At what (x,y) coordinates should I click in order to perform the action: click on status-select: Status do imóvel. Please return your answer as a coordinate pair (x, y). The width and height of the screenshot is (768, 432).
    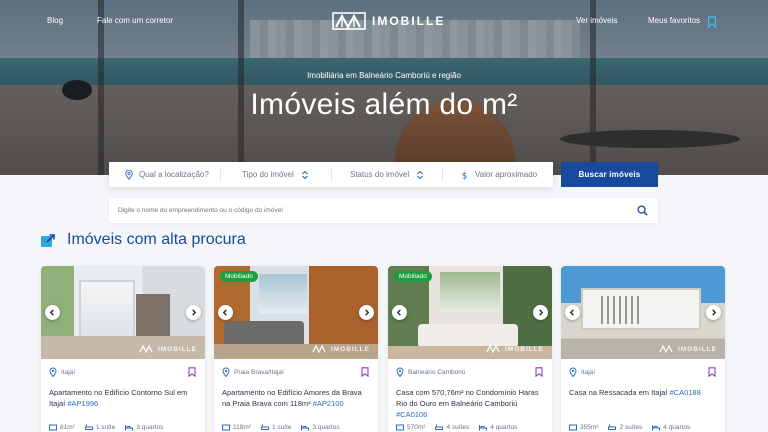
    Looking at the image, I should click on (386, 174).